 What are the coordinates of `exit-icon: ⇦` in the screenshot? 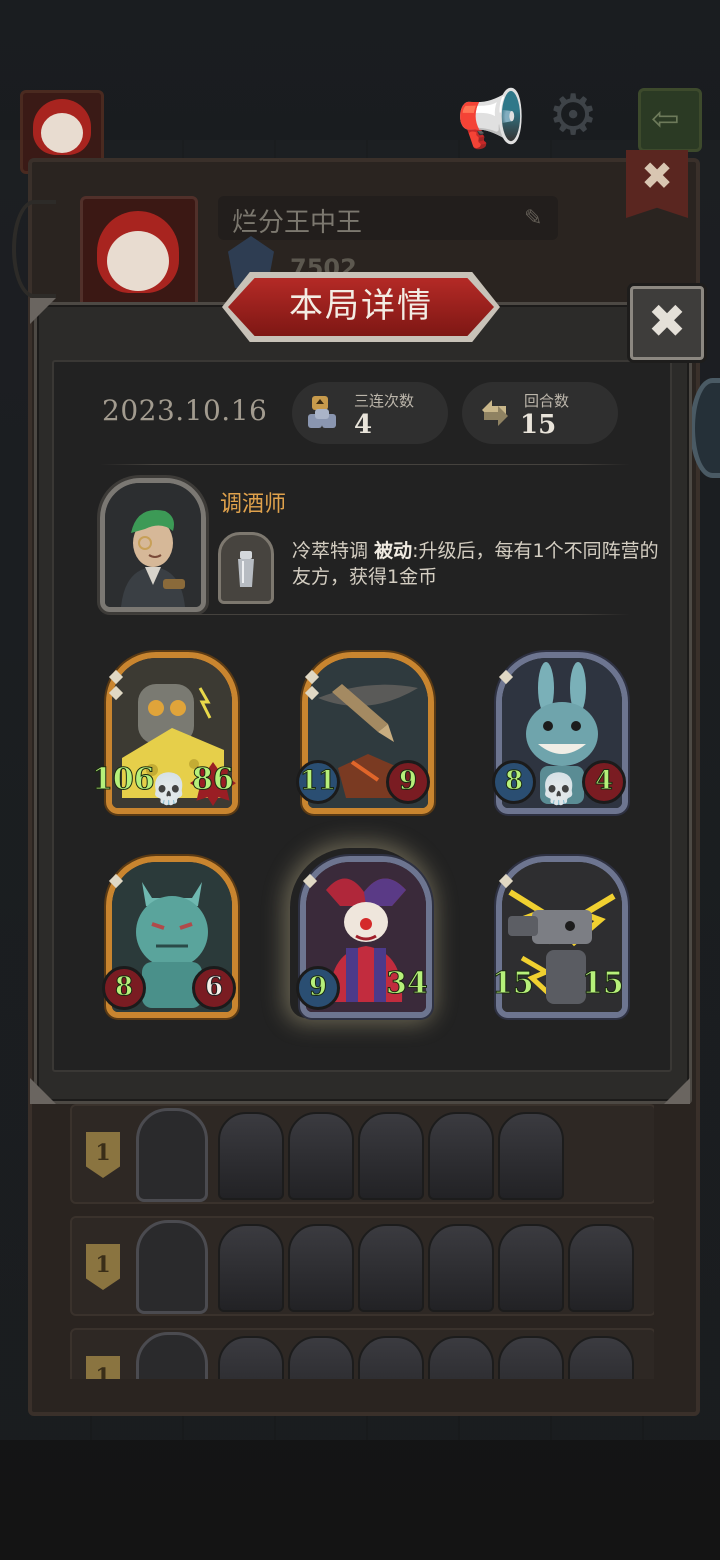 It's located at (665, 119).